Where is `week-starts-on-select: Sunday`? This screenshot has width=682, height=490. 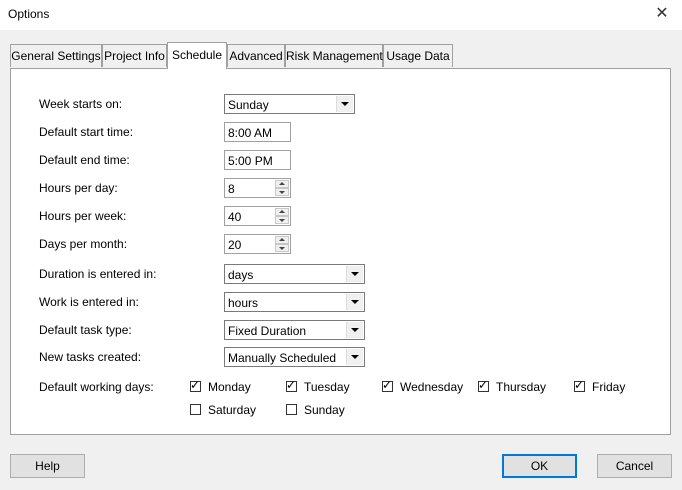 week-starts-on-select: Sunday is located at coordinates (289, 104).